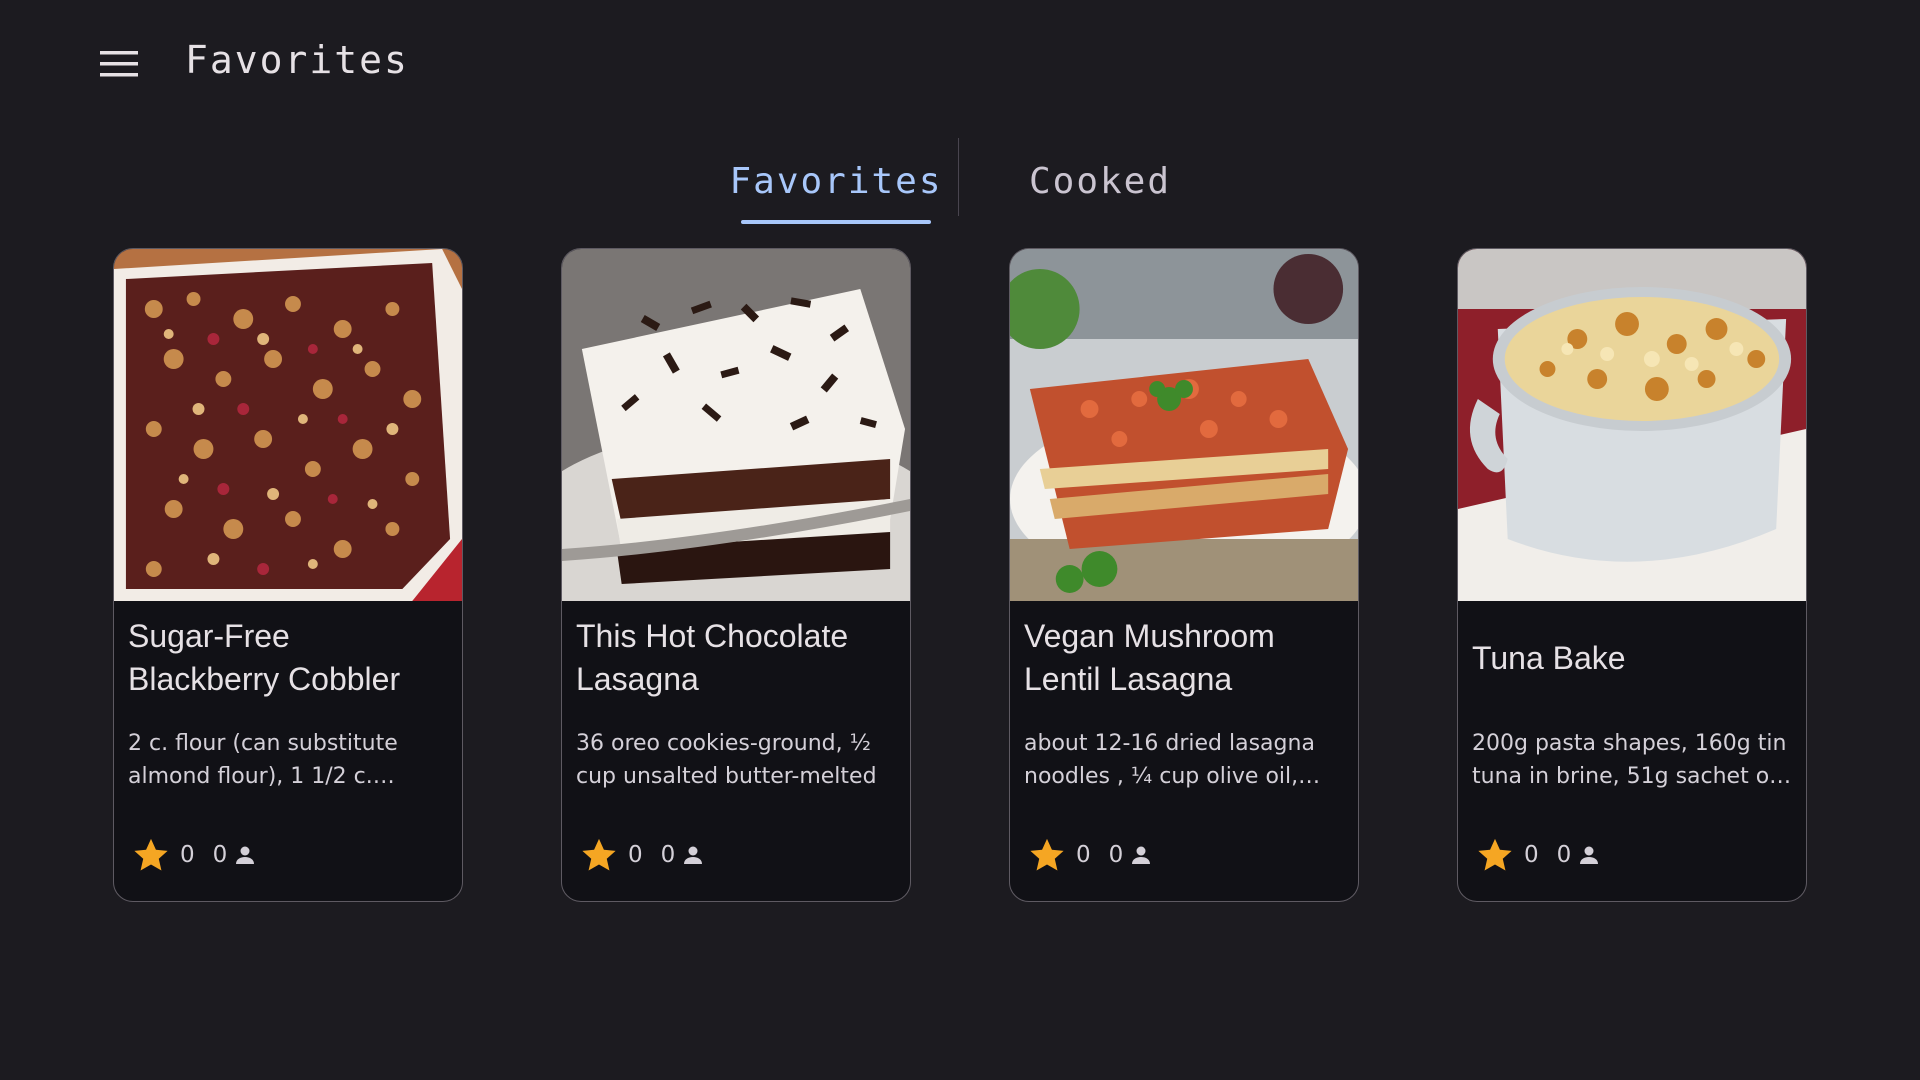  What do you see at coordinates (712, 657) in the screenshot?
I see `recipe-title: This Hot Chocolate Lasagna` at bounding box center [712, 657].